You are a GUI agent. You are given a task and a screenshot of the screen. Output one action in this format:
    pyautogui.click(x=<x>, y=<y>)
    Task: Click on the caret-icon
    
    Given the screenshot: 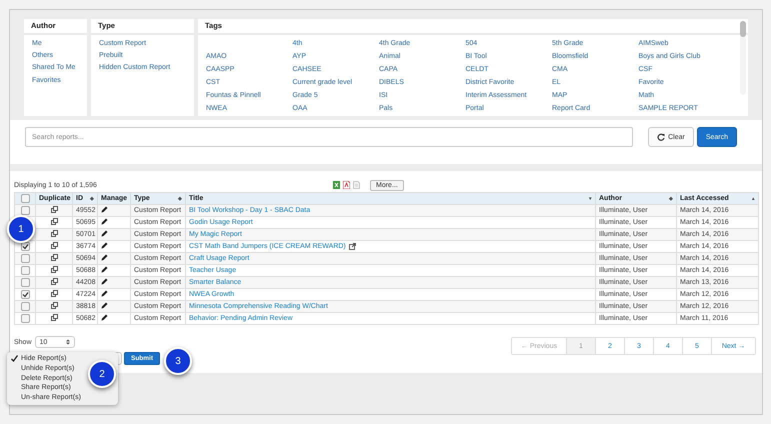 What is the action you would take?
    pyautogui.click(x=68, y=342)
    